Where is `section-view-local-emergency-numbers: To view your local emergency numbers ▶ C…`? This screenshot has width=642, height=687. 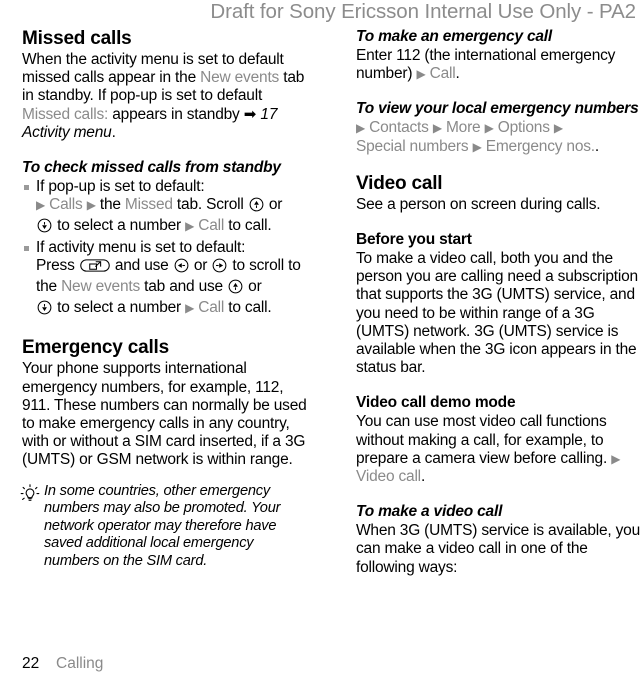
section-view-local-emergency-numbers: To view your local emergency numbers ▶ C… is located at coordinates (499, 127).